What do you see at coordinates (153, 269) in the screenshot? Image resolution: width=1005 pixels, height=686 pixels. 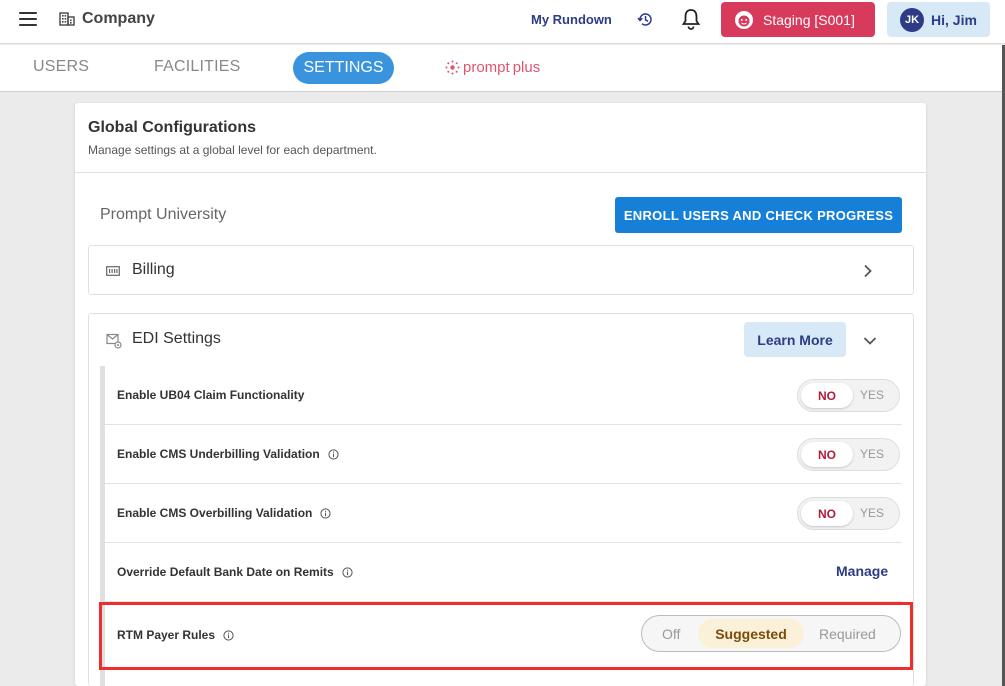 I see `billing-label: Billing` at bounding box center [153, 269].